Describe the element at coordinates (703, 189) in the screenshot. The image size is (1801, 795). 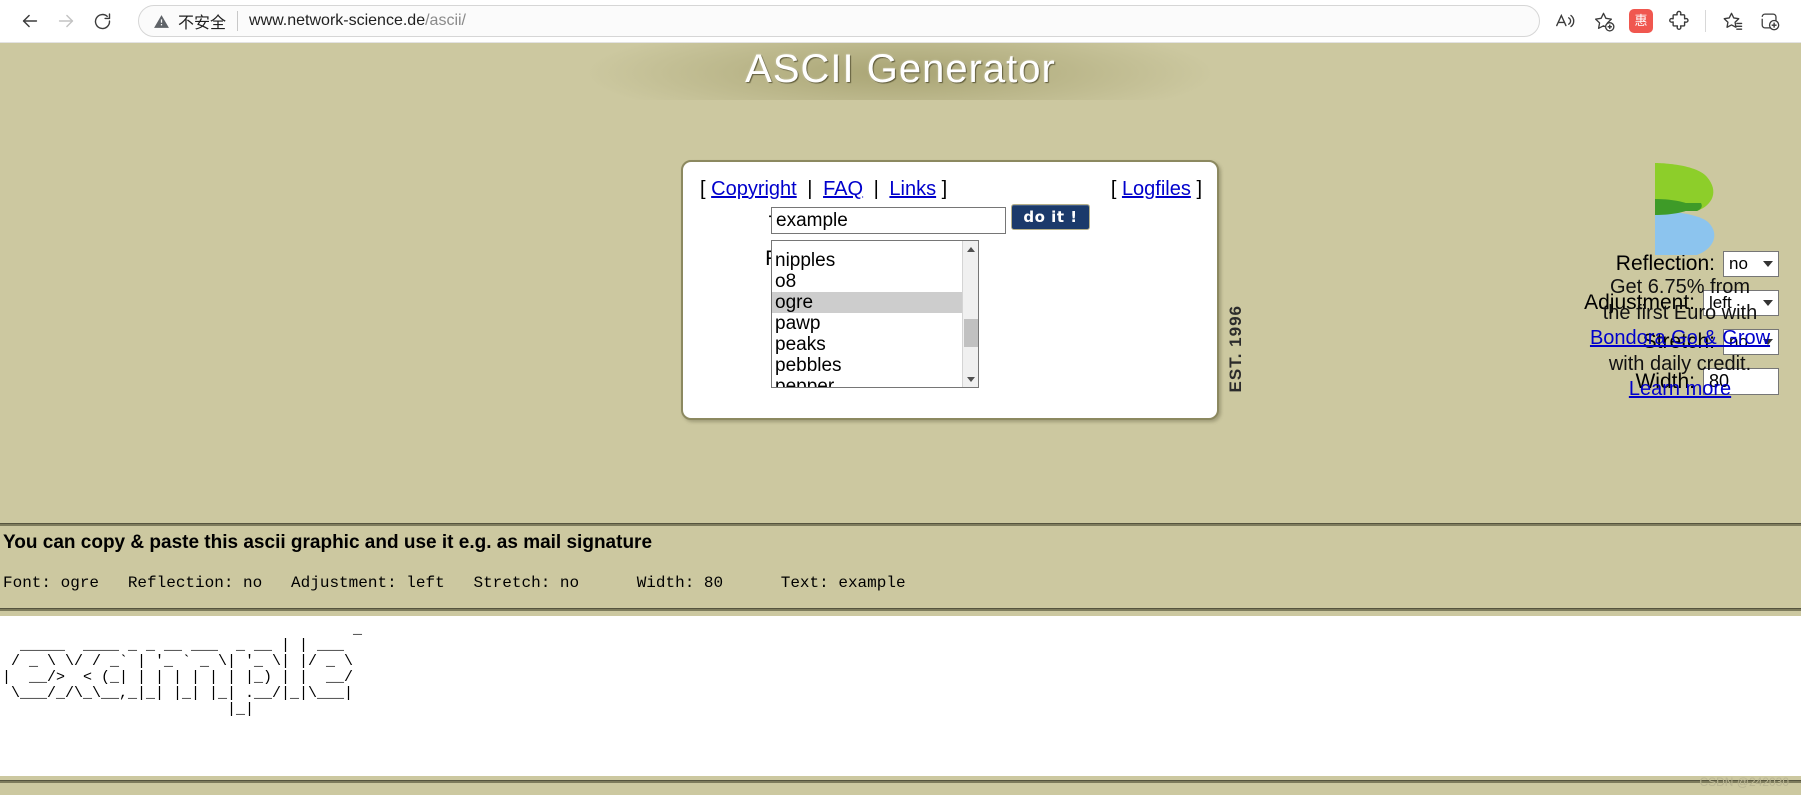
I see `bracket-open: [` at that location.